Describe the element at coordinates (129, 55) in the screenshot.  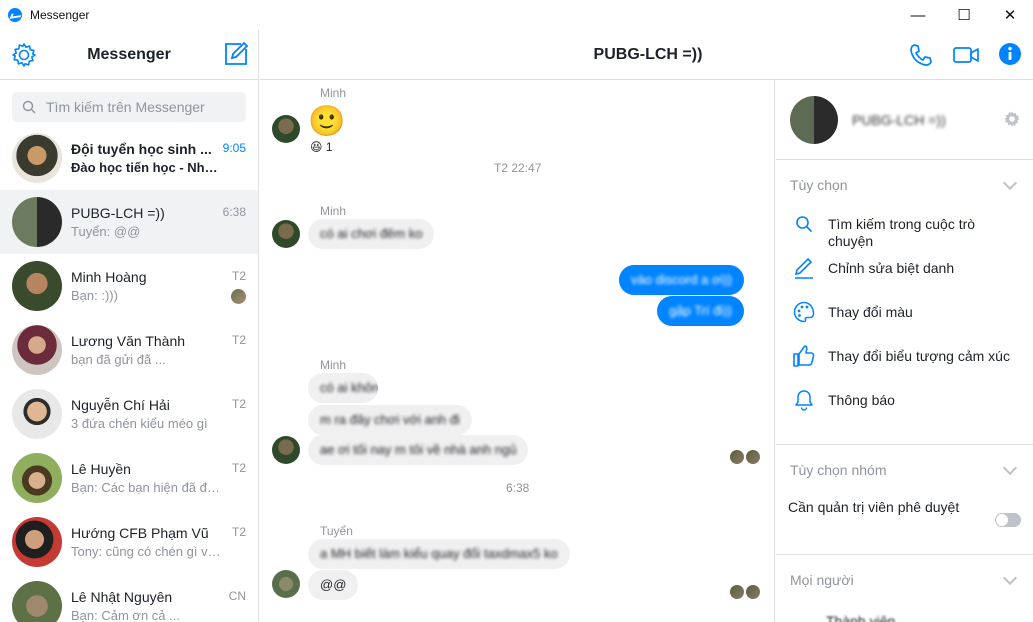
I see `sidebar-header: Messenger` at that location.